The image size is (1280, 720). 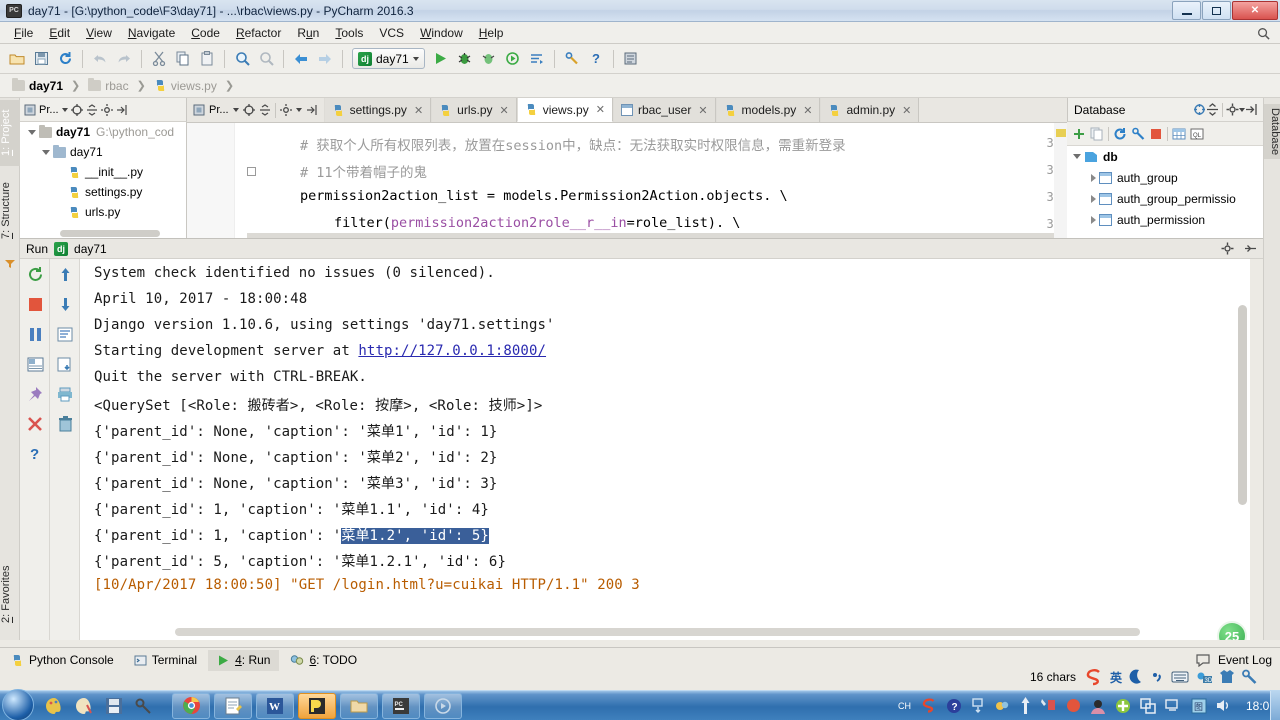 What do you see at coordinates (359, 705) in the screenshot?
I see `taskbar-explorer-button` at bounding box center [359, 705].